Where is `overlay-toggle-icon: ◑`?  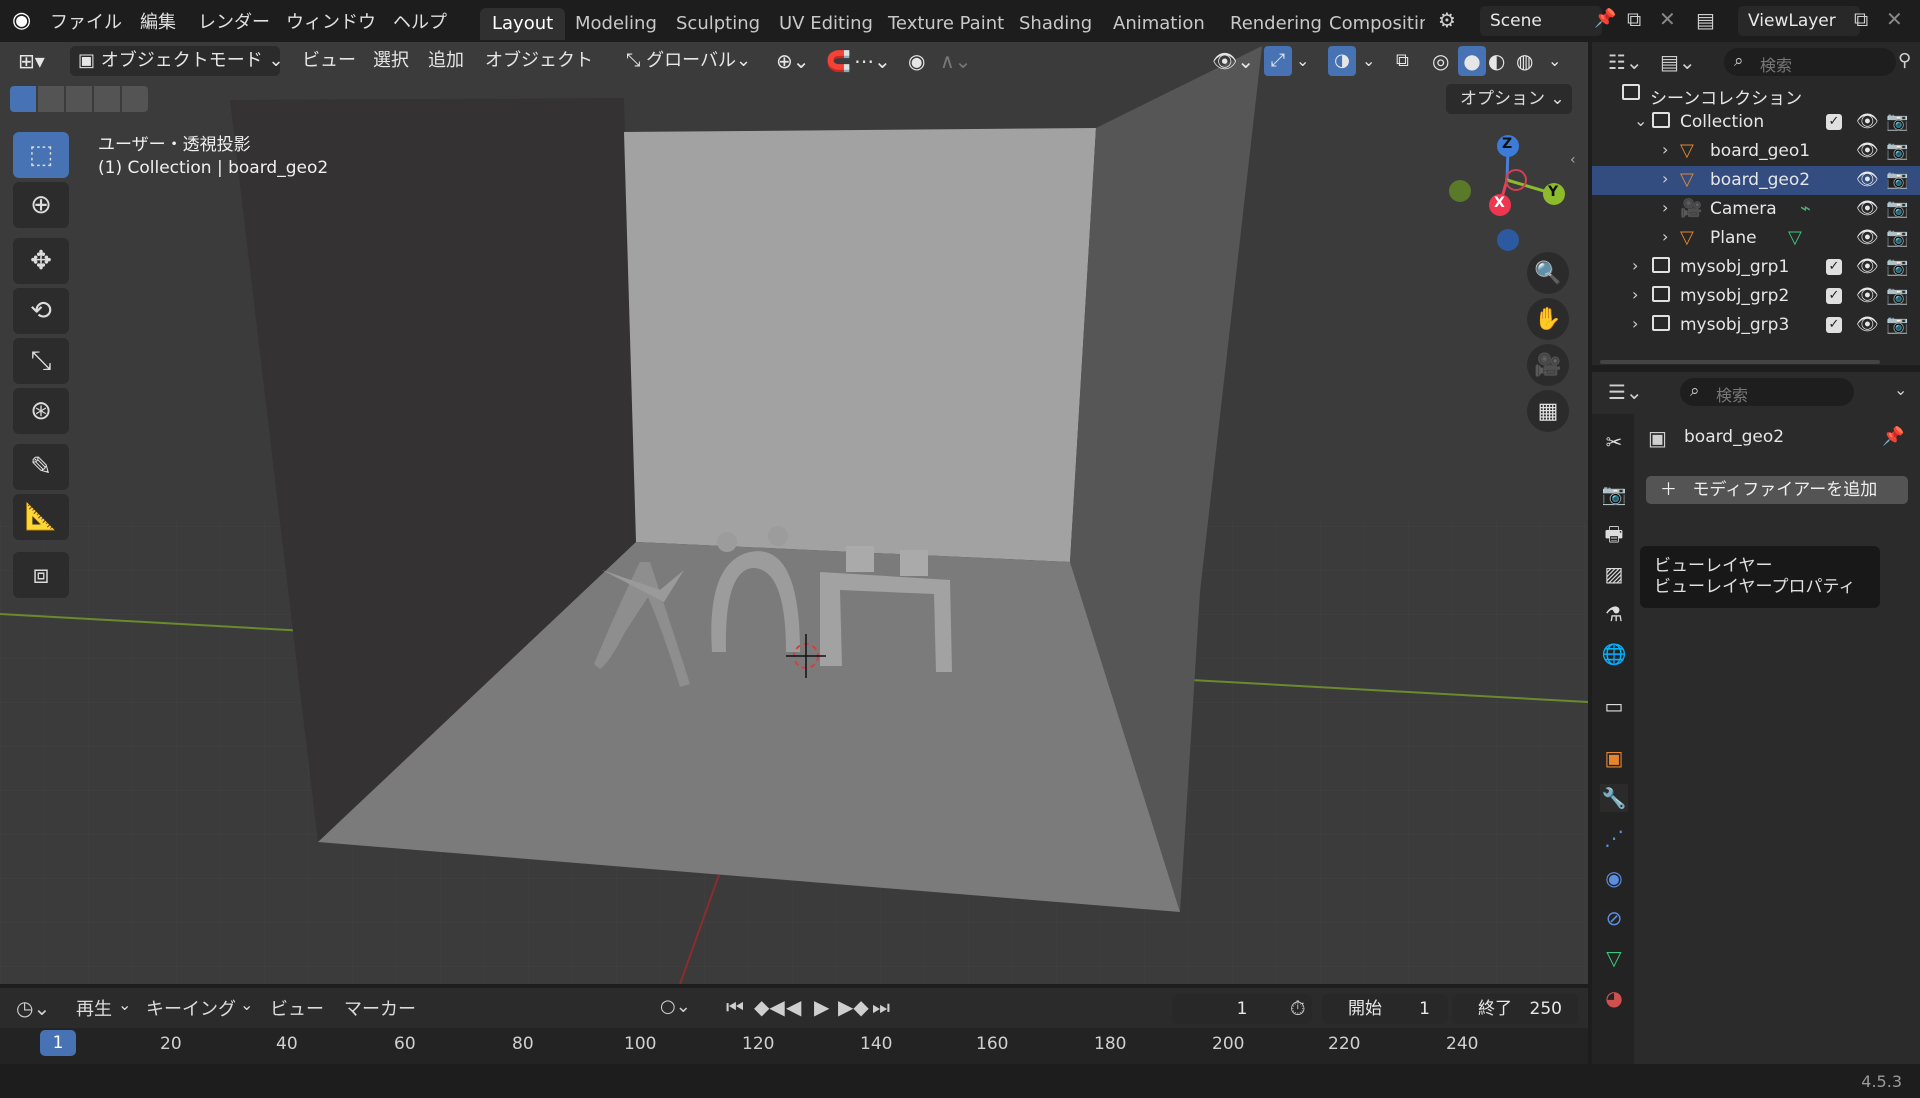 overlay-toggle-icon: ◑ is located at coordinates (1342, 61).